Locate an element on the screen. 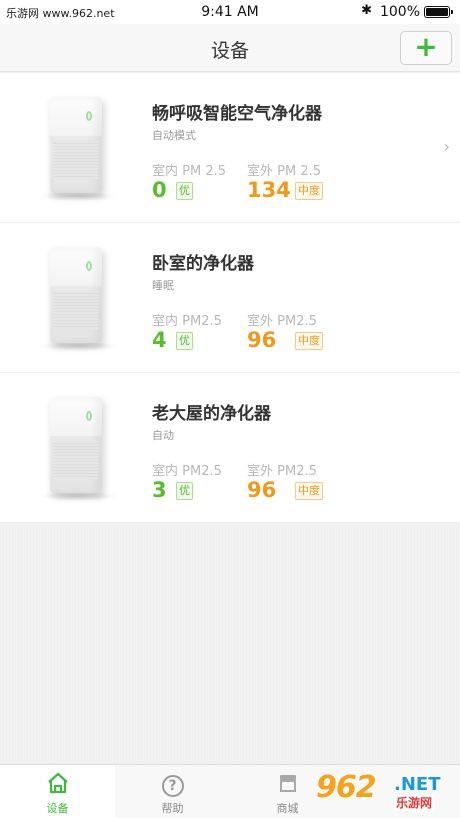  device-mode: 睡眠 is located at coordinates (163, 285).